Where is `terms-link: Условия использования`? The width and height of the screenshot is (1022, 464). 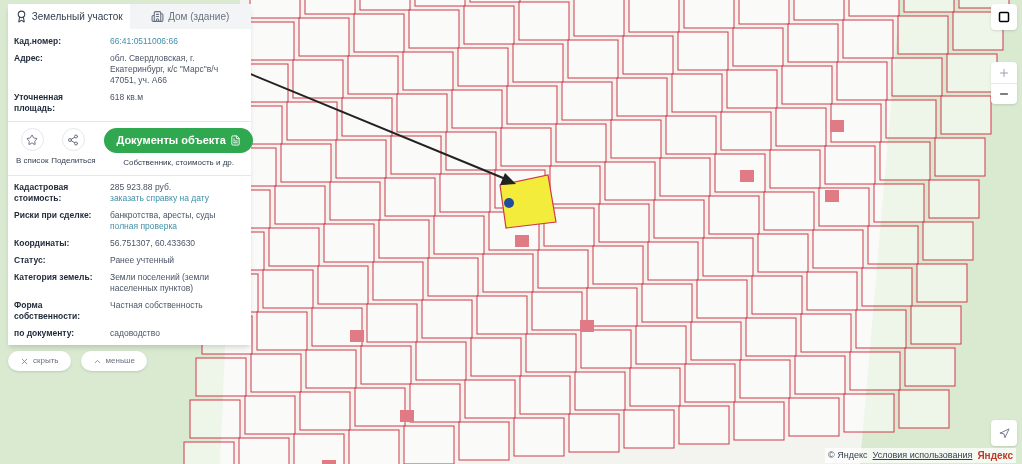
terms-link: Условия использования is located at coordinates (922, 455).